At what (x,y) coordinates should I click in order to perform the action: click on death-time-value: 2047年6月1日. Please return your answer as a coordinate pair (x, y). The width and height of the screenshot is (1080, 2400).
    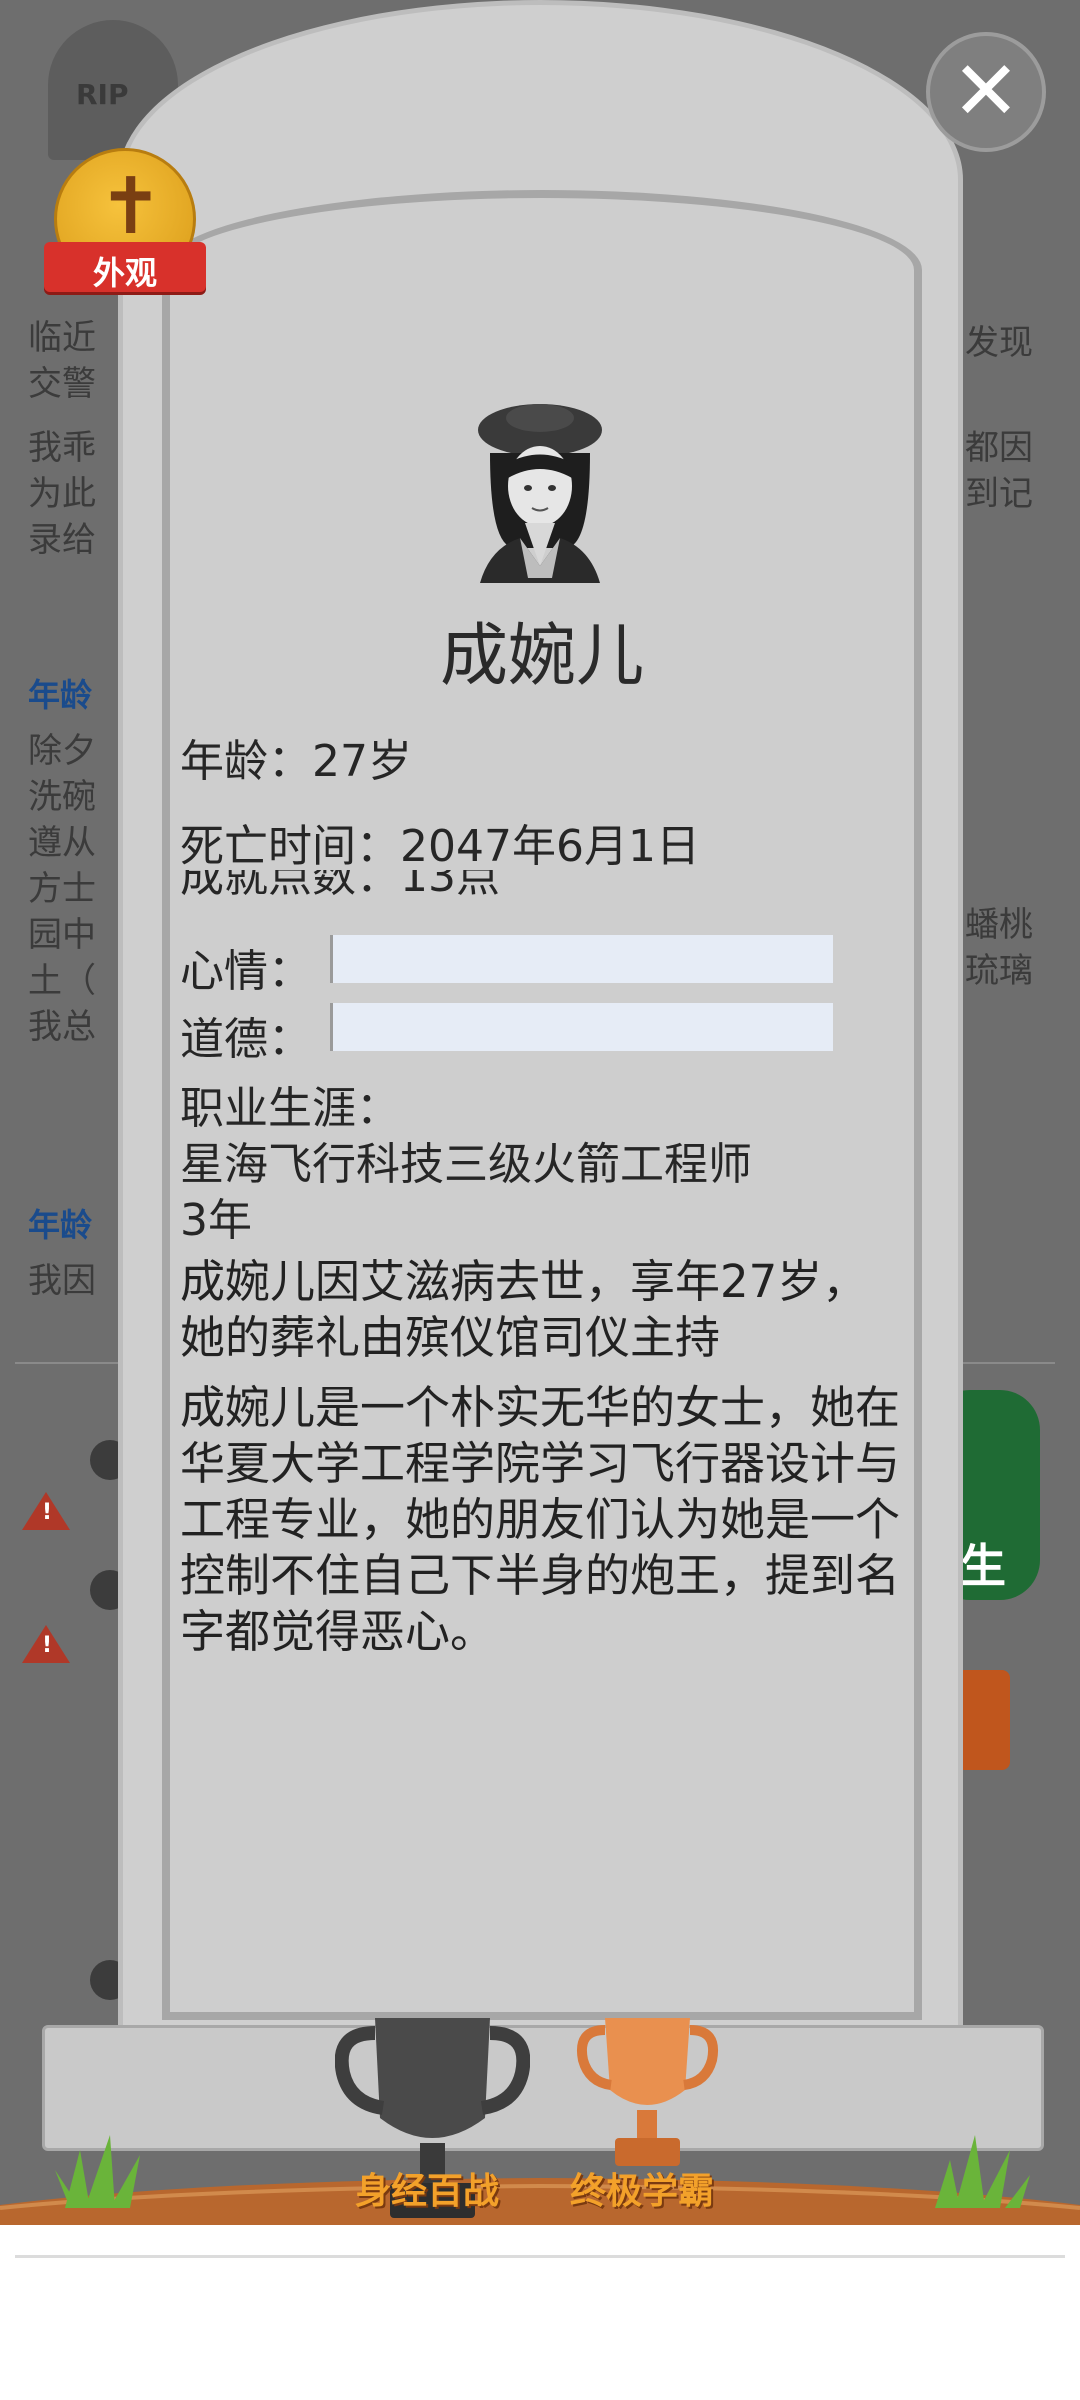
    Looking at the image, I should click on (550, 846).